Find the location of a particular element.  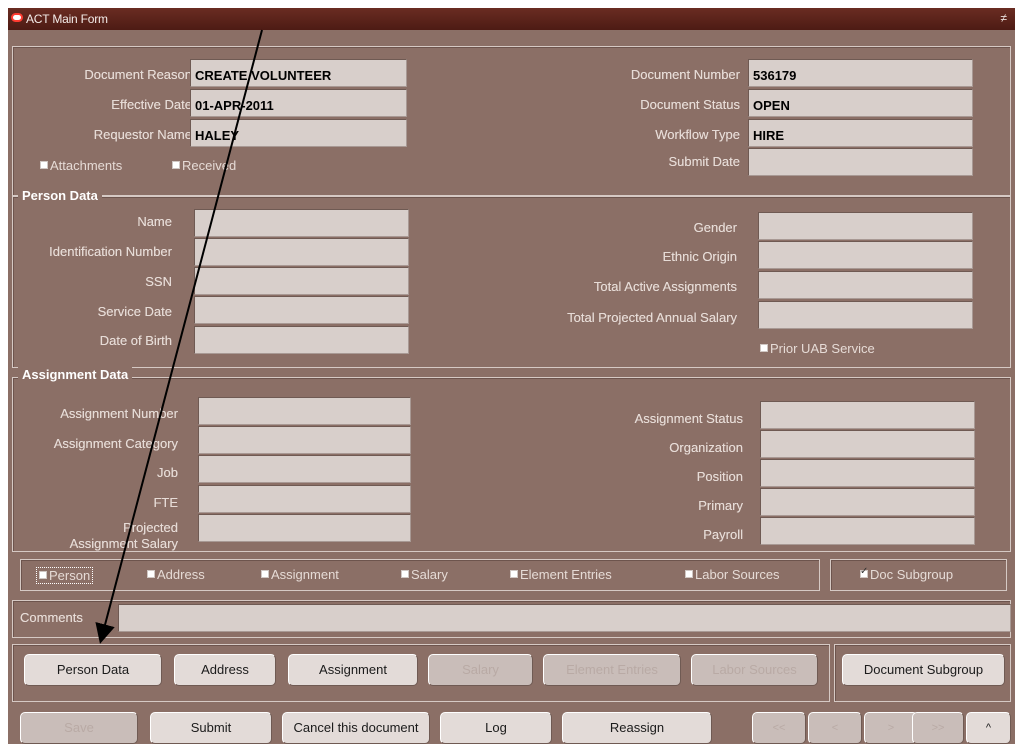

document-reason-field is located at coordinates (298, 73).